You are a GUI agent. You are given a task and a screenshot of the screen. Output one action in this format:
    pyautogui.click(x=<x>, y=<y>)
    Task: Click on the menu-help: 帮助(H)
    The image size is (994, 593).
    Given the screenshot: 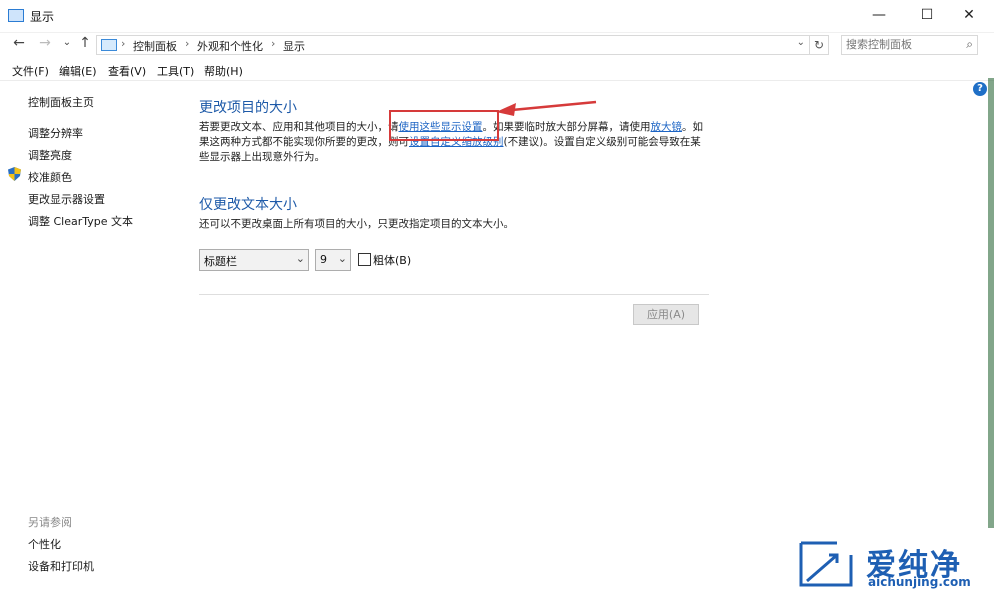 What is the action you would take?
    pyautogui.click(x=223, y=71)
    